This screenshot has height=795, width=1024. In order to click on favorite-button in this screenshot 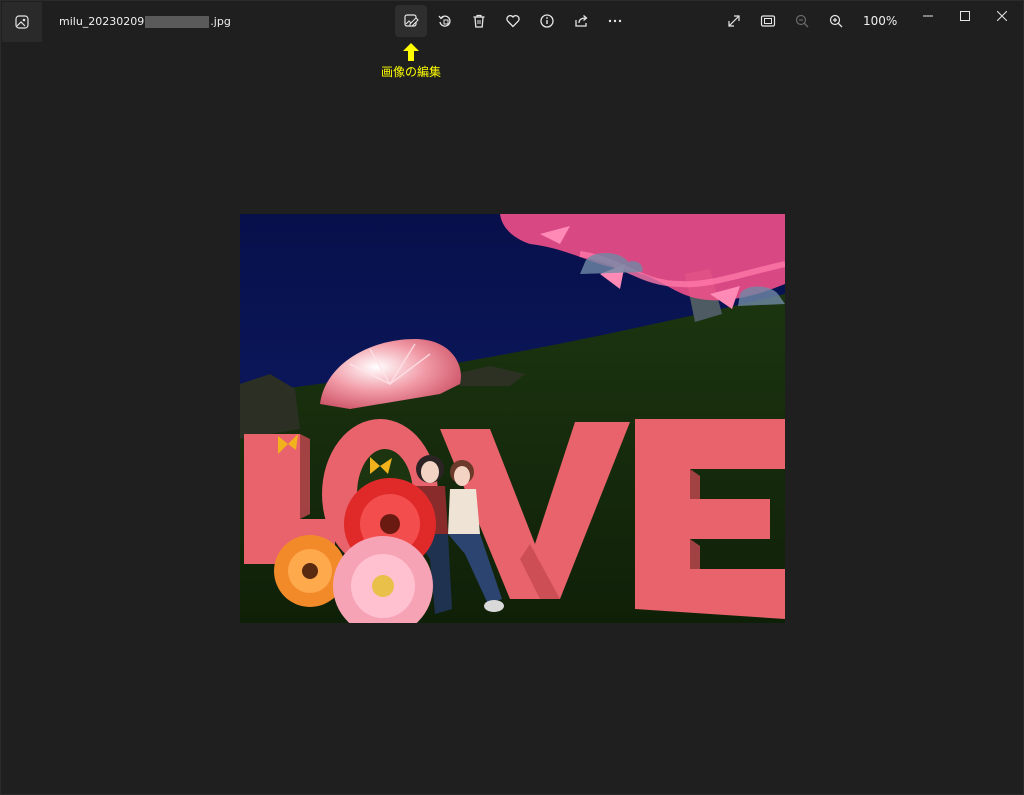, I will do `click(513, 21)`.